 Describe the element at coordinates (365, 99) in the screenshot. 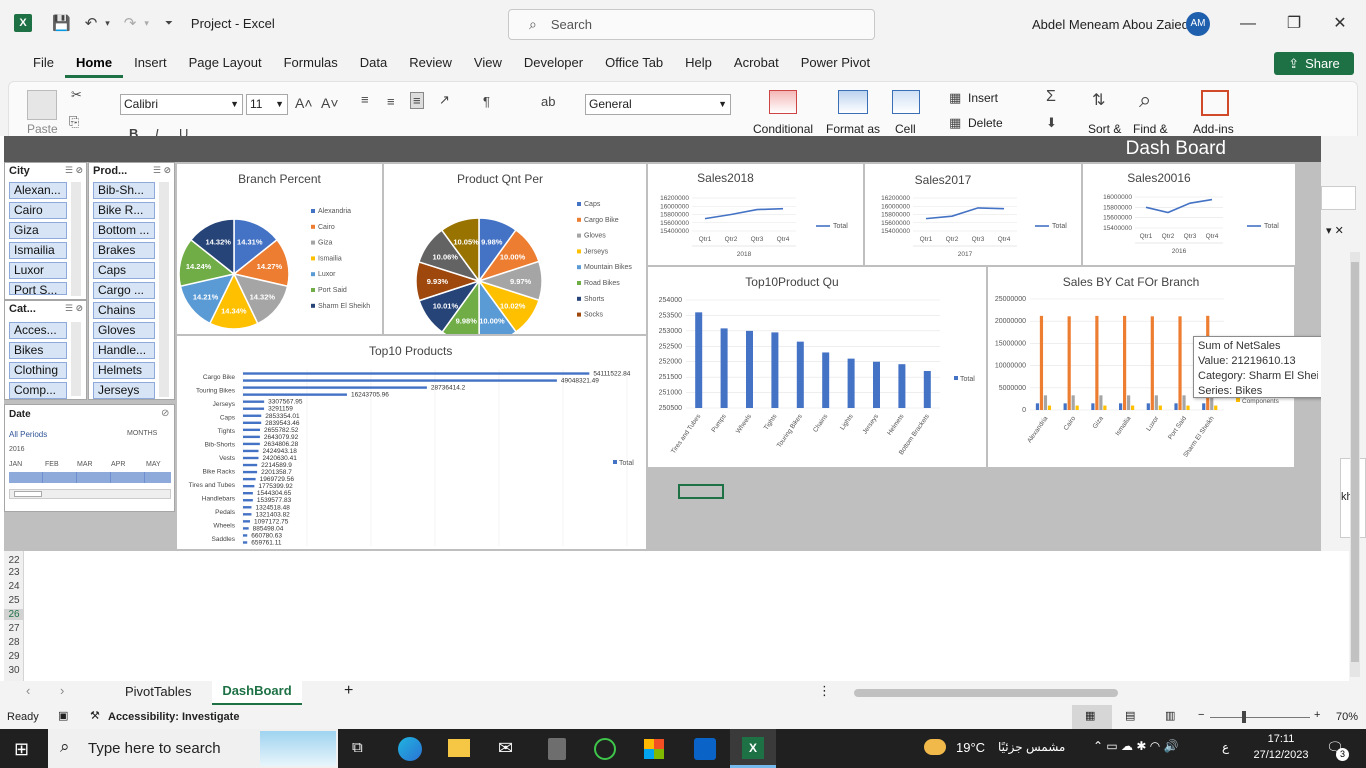

I see `align-top-icon: ≡` at that location.